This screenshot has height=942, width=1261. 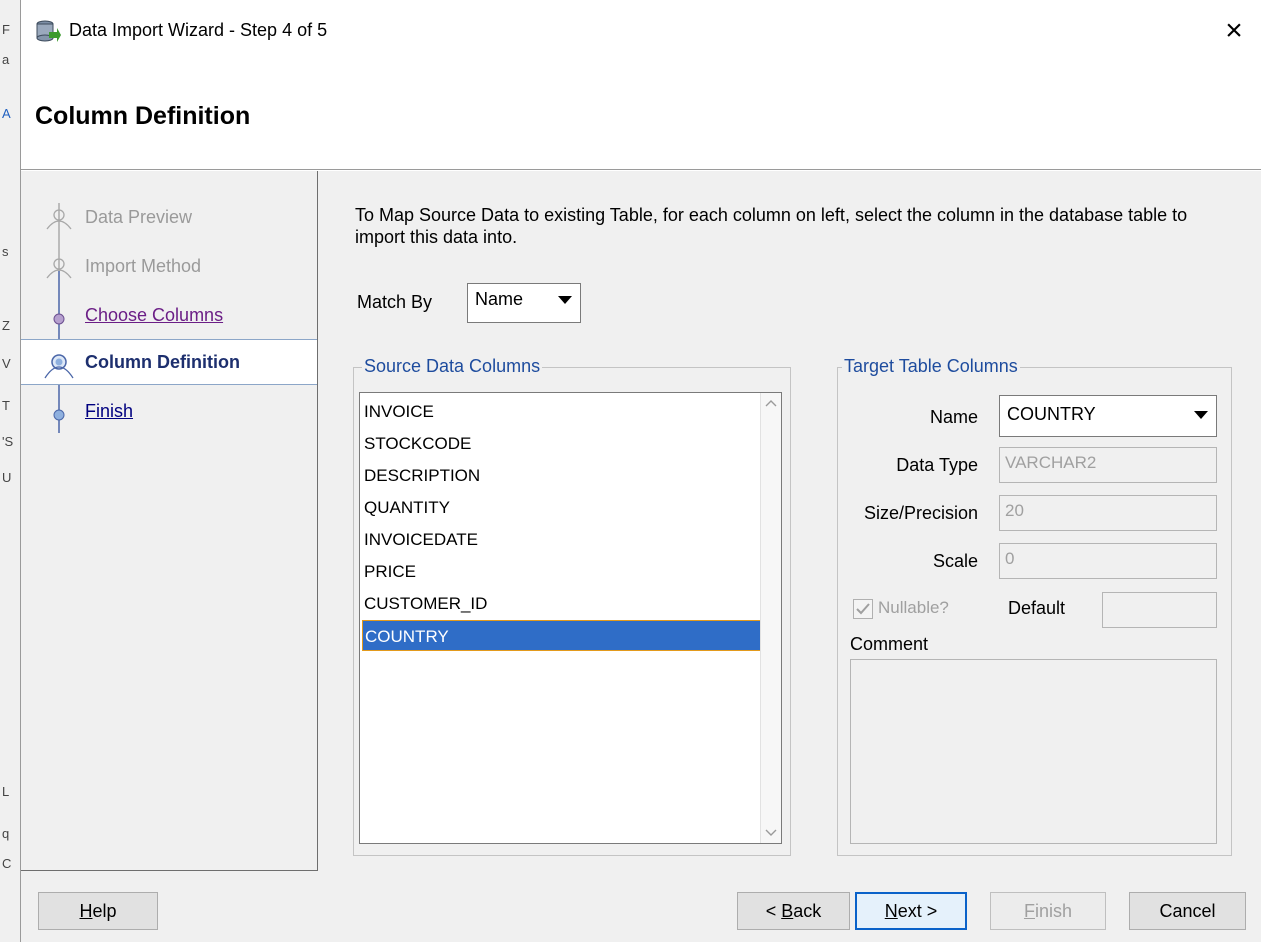 I want to click on nav-step-column-definition: Column Definition, so click(x=169, y=362).